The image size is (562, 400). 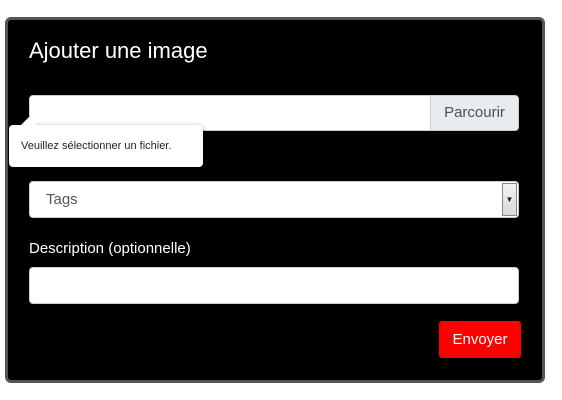 What do you see at coordinates (62, 199) in the screenshot?
I see `tags-select-value: Tags` at bounding box center [62, 199].